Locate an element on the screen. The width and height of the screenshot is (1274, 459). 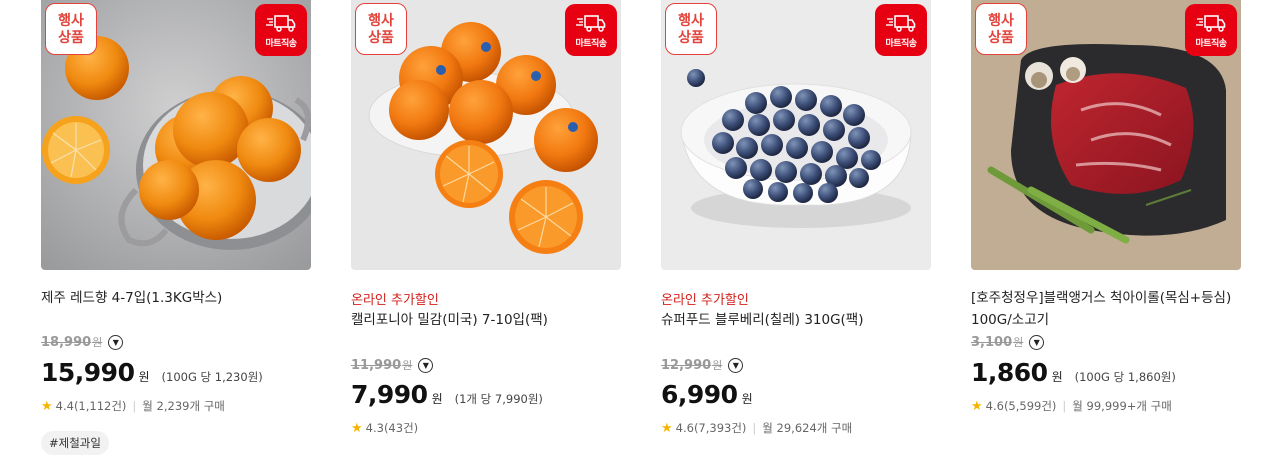
rating-info: ★ 4.3(43건) is located at coordinates (385, 428).